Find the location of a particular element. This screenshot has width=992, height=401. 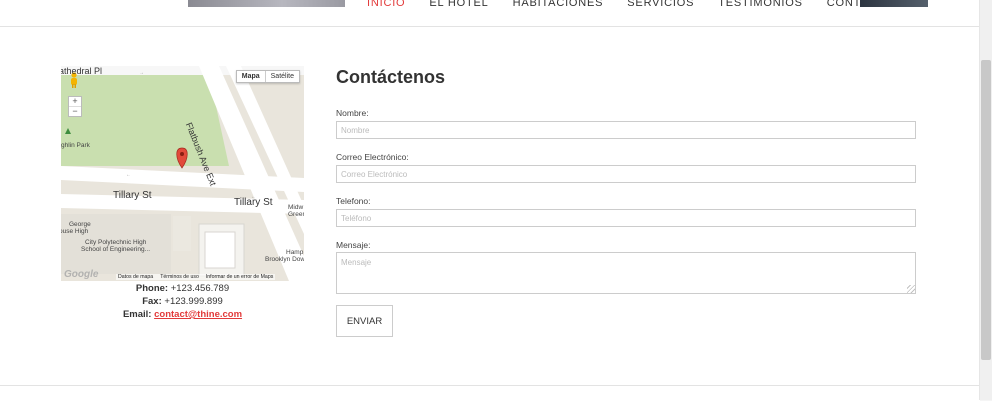

zoom-in-button: + is located at coordinates (75, 101).